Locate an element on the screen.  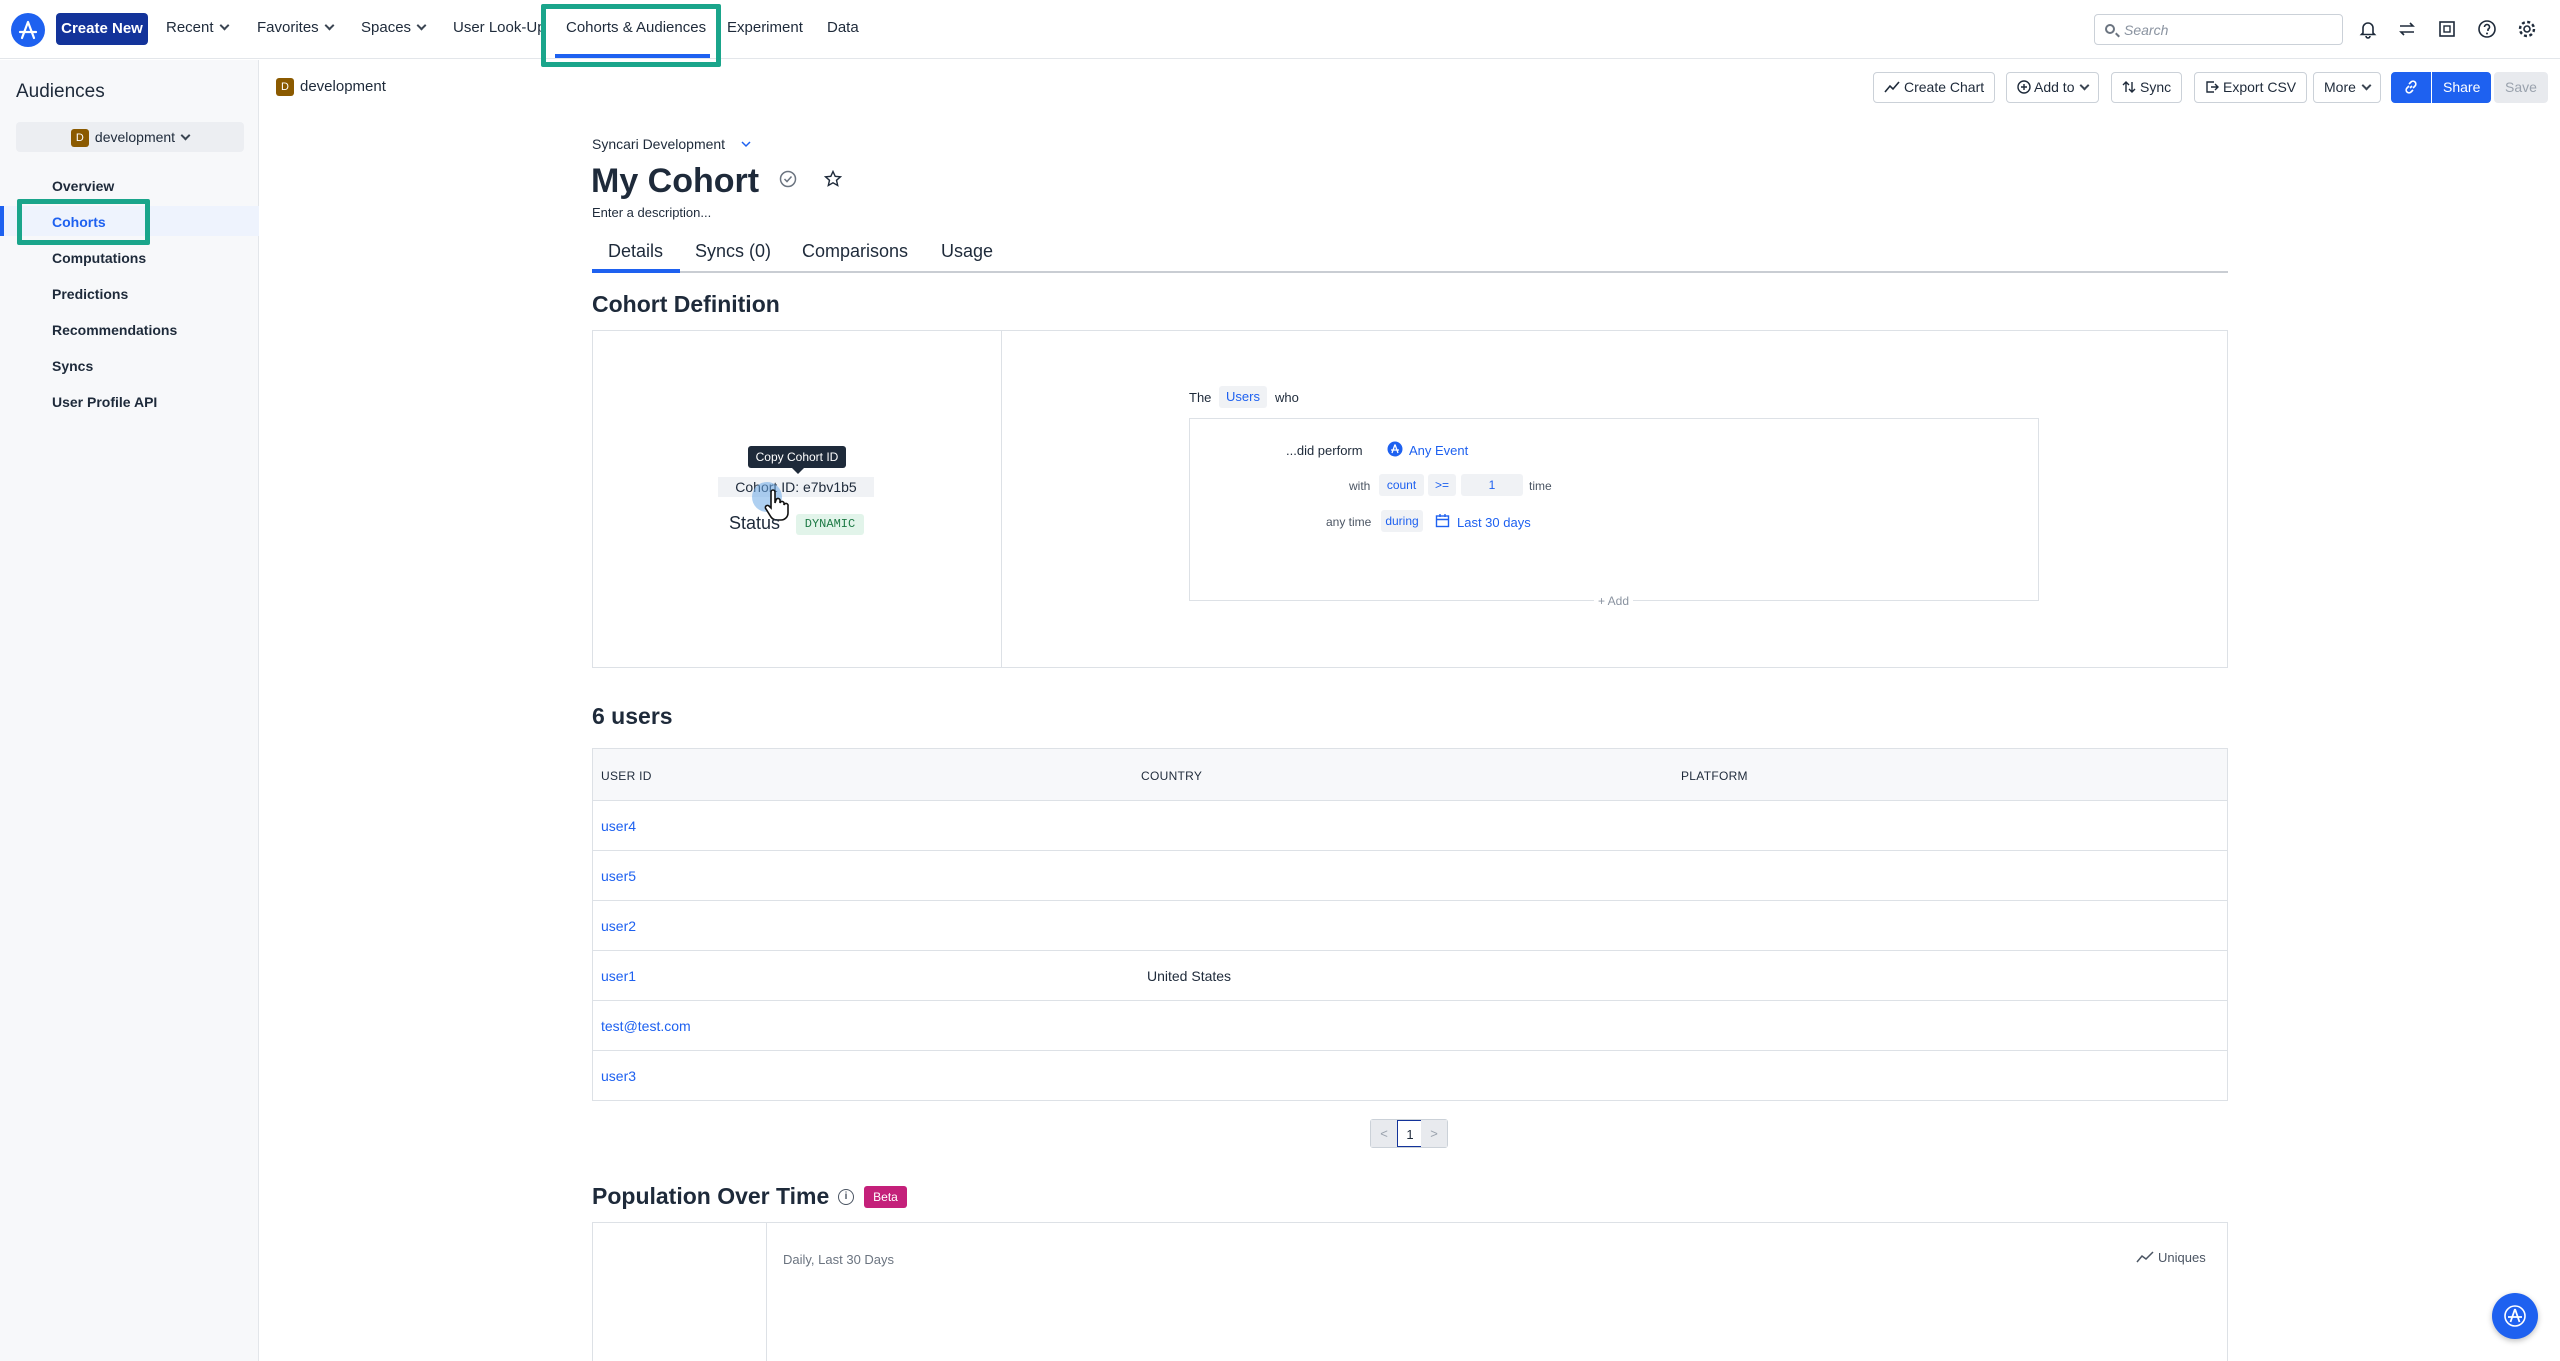
rule-any-time: any time is located at coordinates (1348, 522).